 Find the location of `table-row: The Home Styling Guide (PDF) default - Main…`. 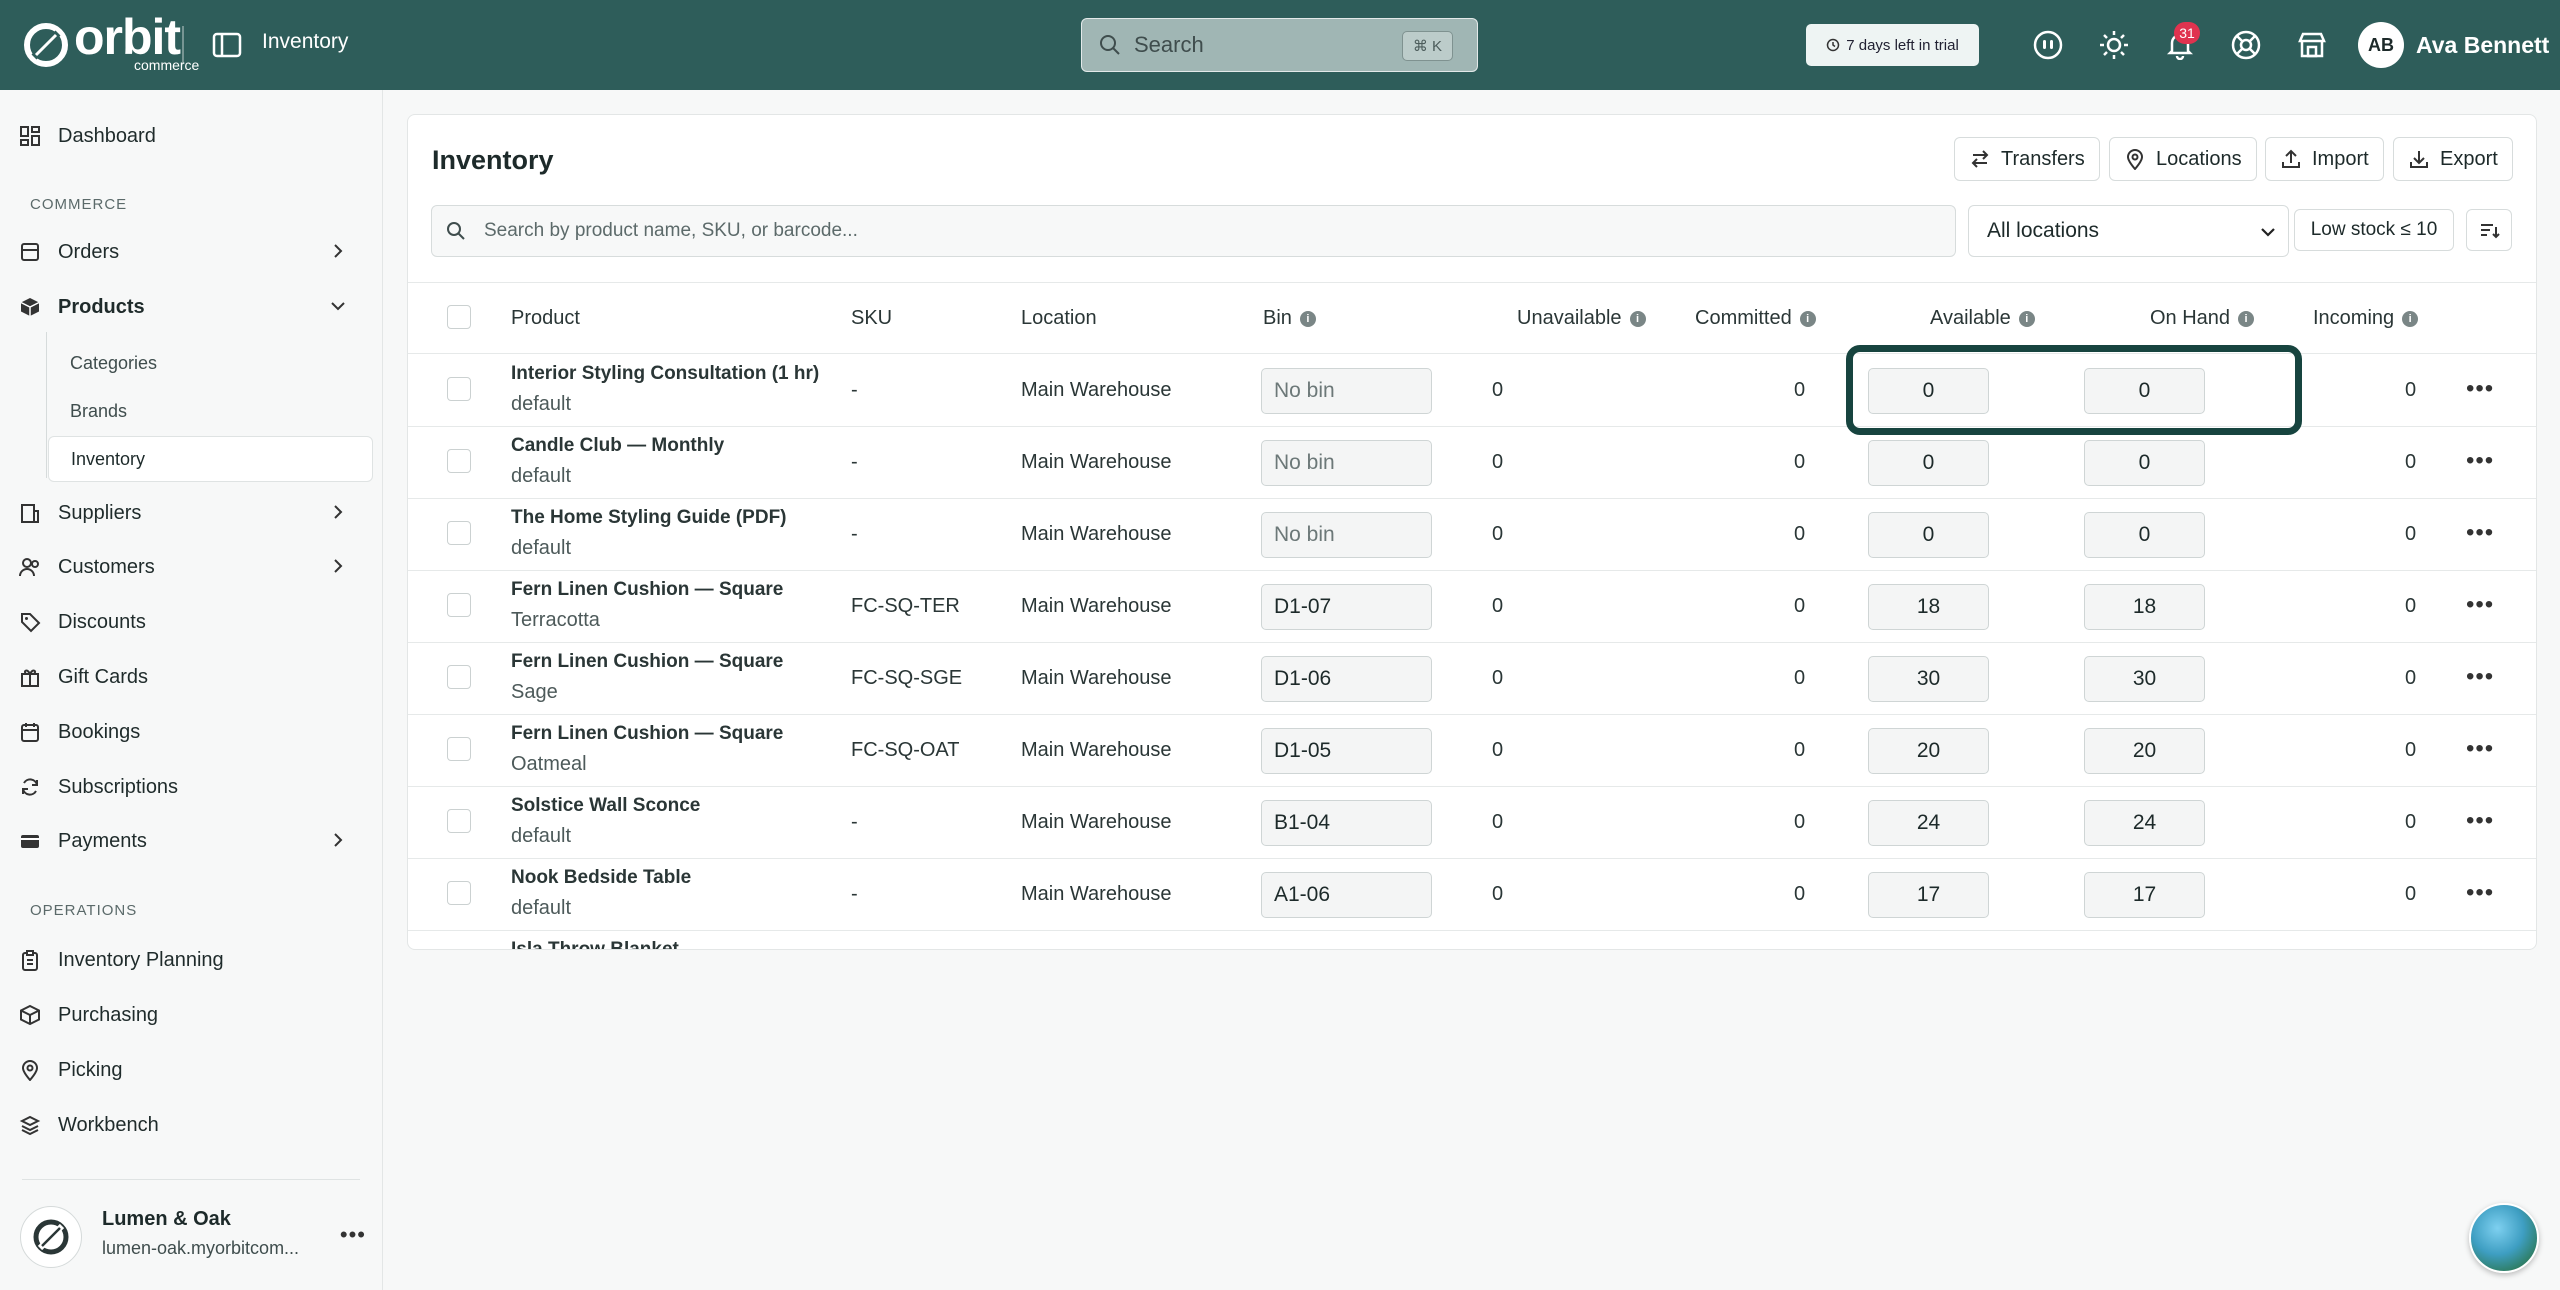

table-row: The Home Styling Guide (PDF) default - Main… is located at coordinates (1472, 535).